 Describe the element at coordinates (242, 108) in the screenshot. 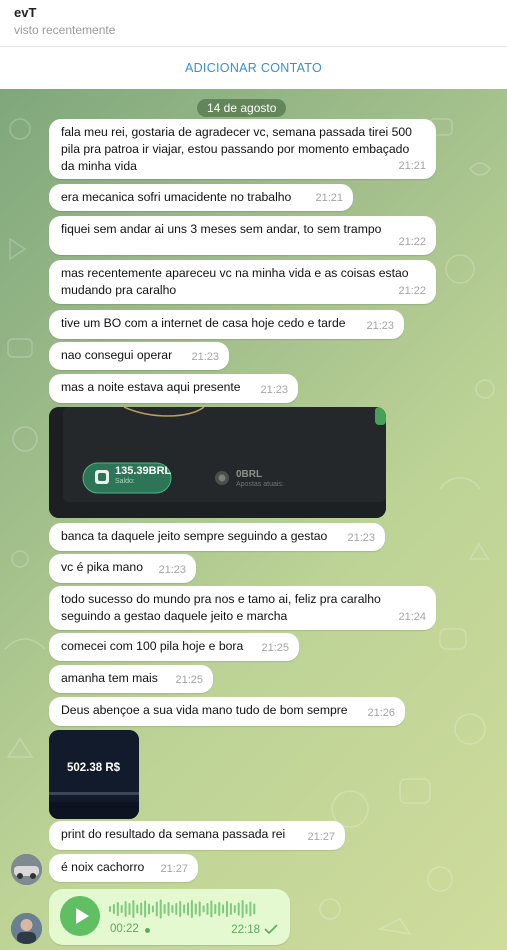

I see `date-separator: 14 de agosto` at that location.